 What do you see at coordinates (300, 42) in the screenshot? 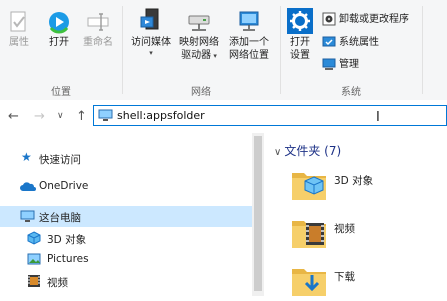
I see `open-settings-label-1: 打开` at bounding box center [300, 42].